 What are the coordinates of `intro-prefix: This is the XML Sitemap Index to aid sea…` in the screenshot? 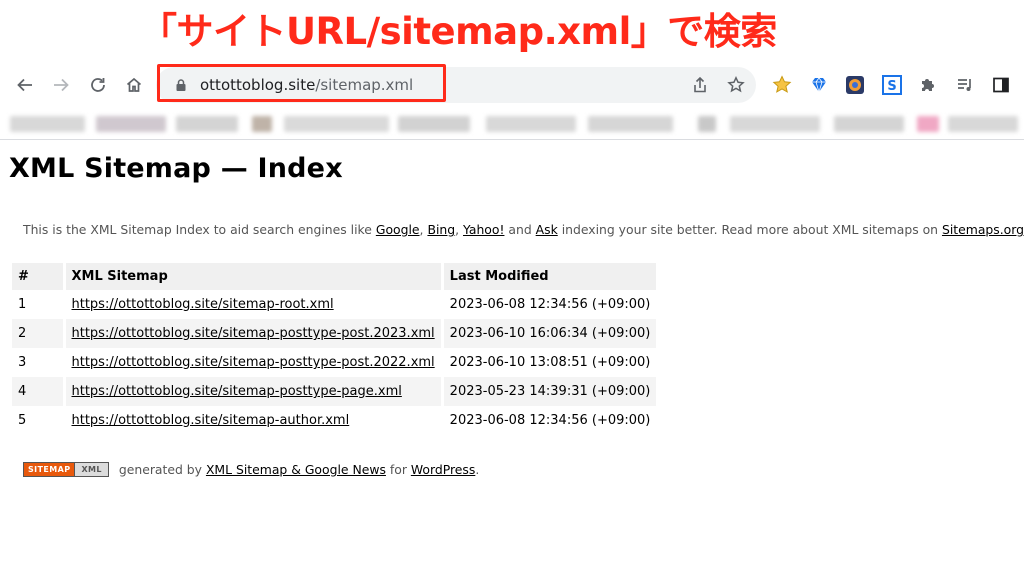 It's located at (199, 229).